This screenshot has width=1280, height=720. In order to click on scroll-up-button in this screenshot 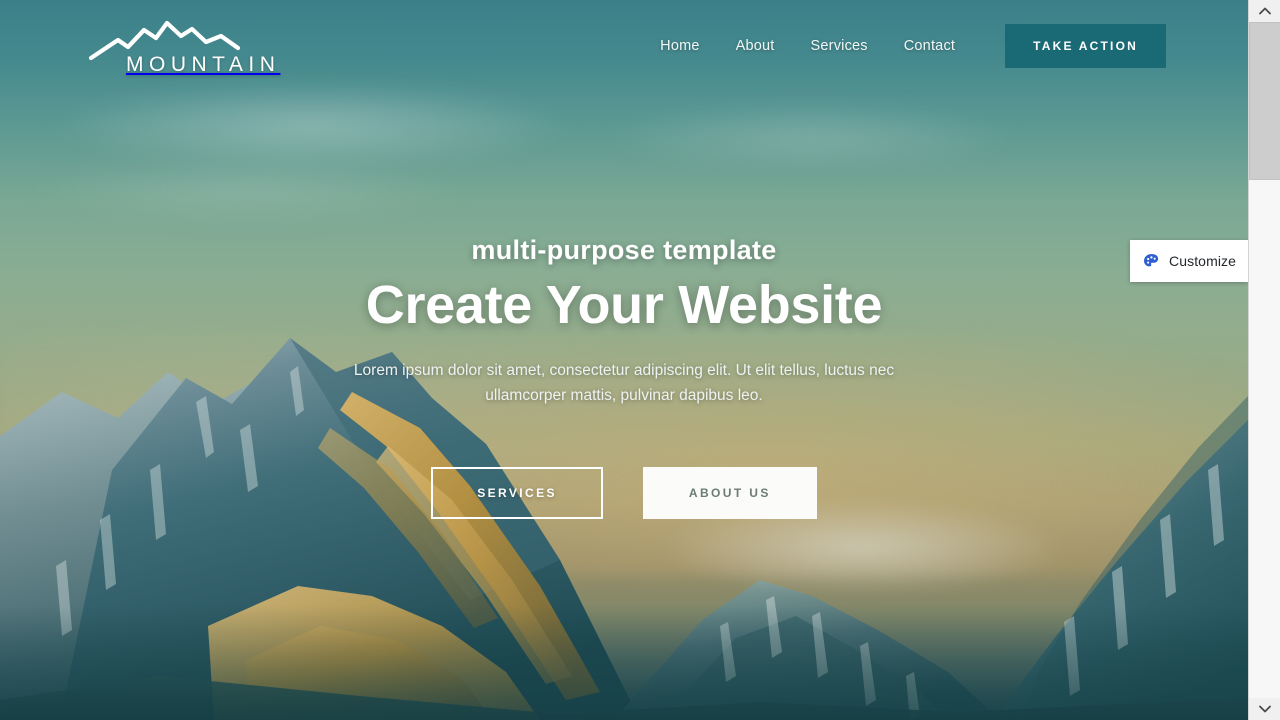, I will do `click(1264, 11)`.